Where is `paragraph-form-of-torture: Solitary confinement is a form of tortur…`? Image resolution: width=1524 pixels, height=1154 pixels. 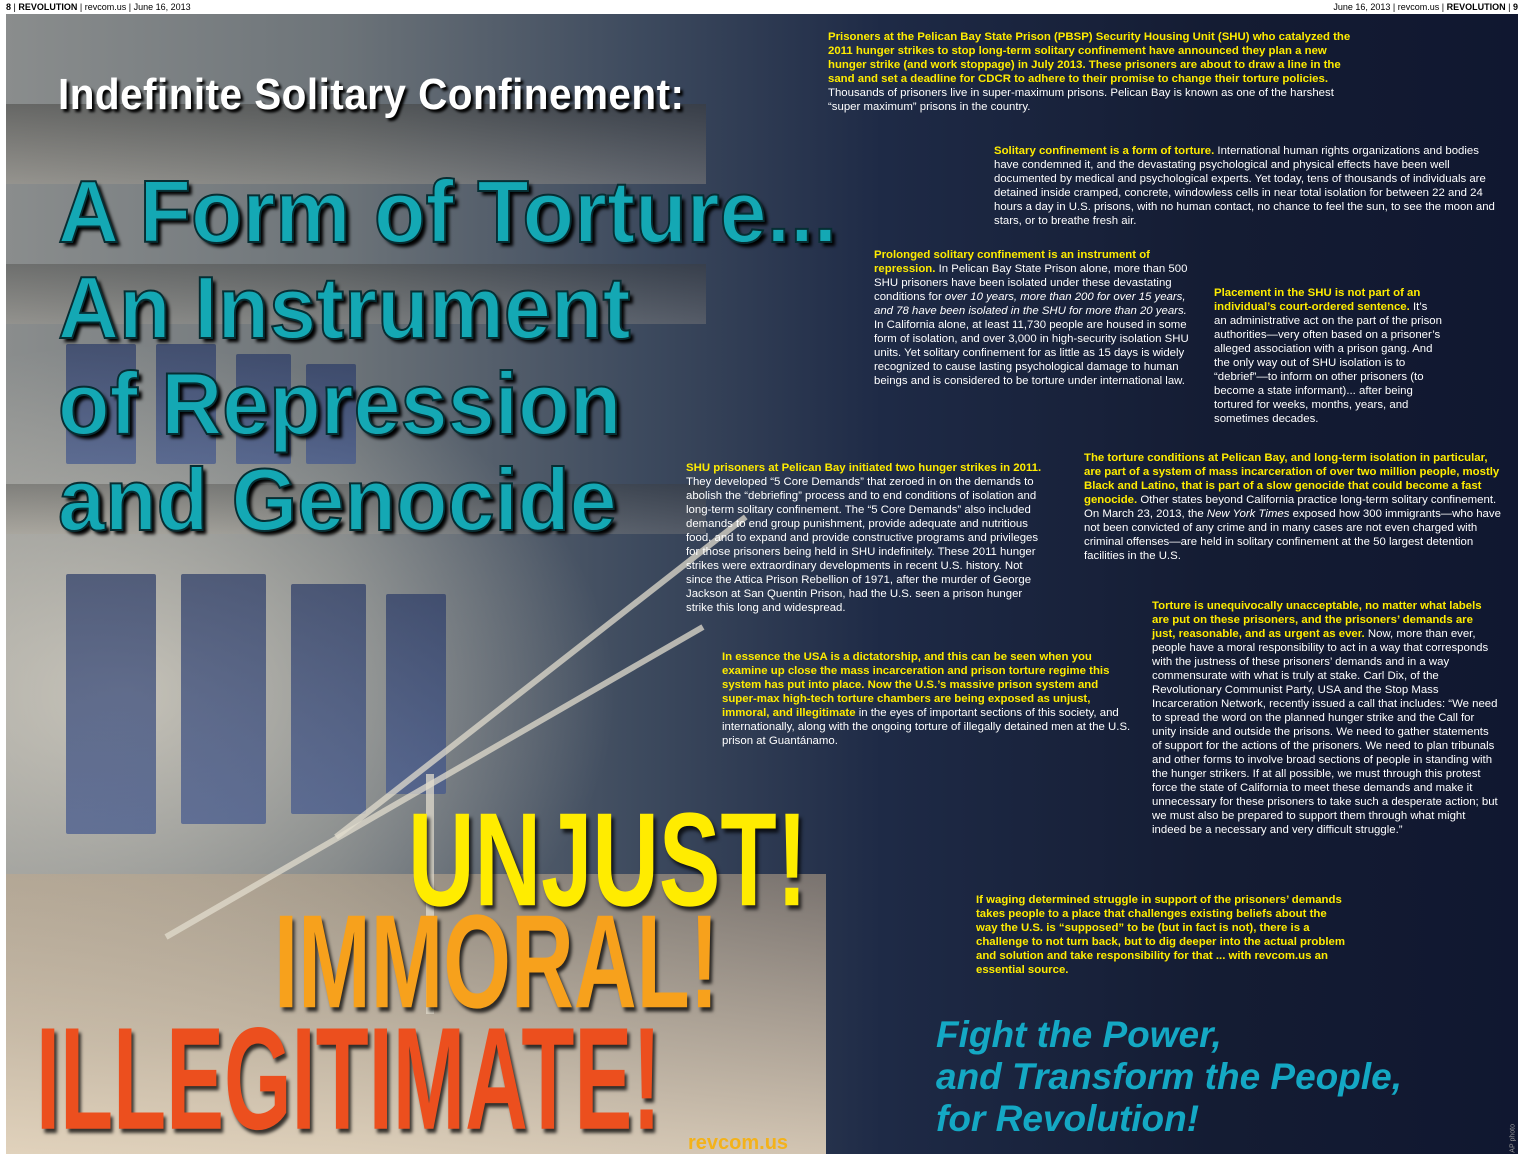 paragraph-form-of-torture: Solitary confinement is a form of tortur… is located at coordinates (1244, 186).